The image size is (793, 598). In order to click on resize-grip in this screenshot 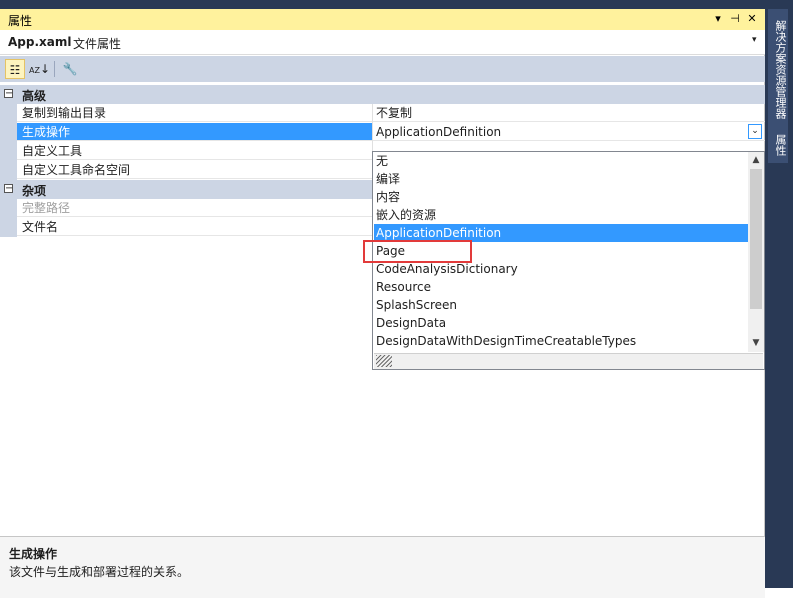, I will do `click(568, 361)`.